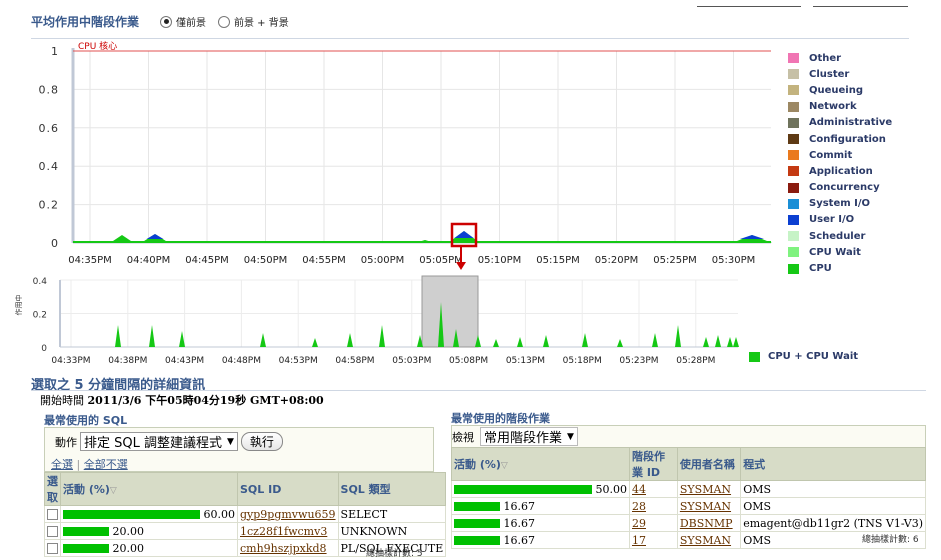 This screenshot has height=560, width=941. What do you see at coordinates (89, 260) in the screenshot?
I see `x-tick-label: 04:35PM` at bounding box center [89, 260].